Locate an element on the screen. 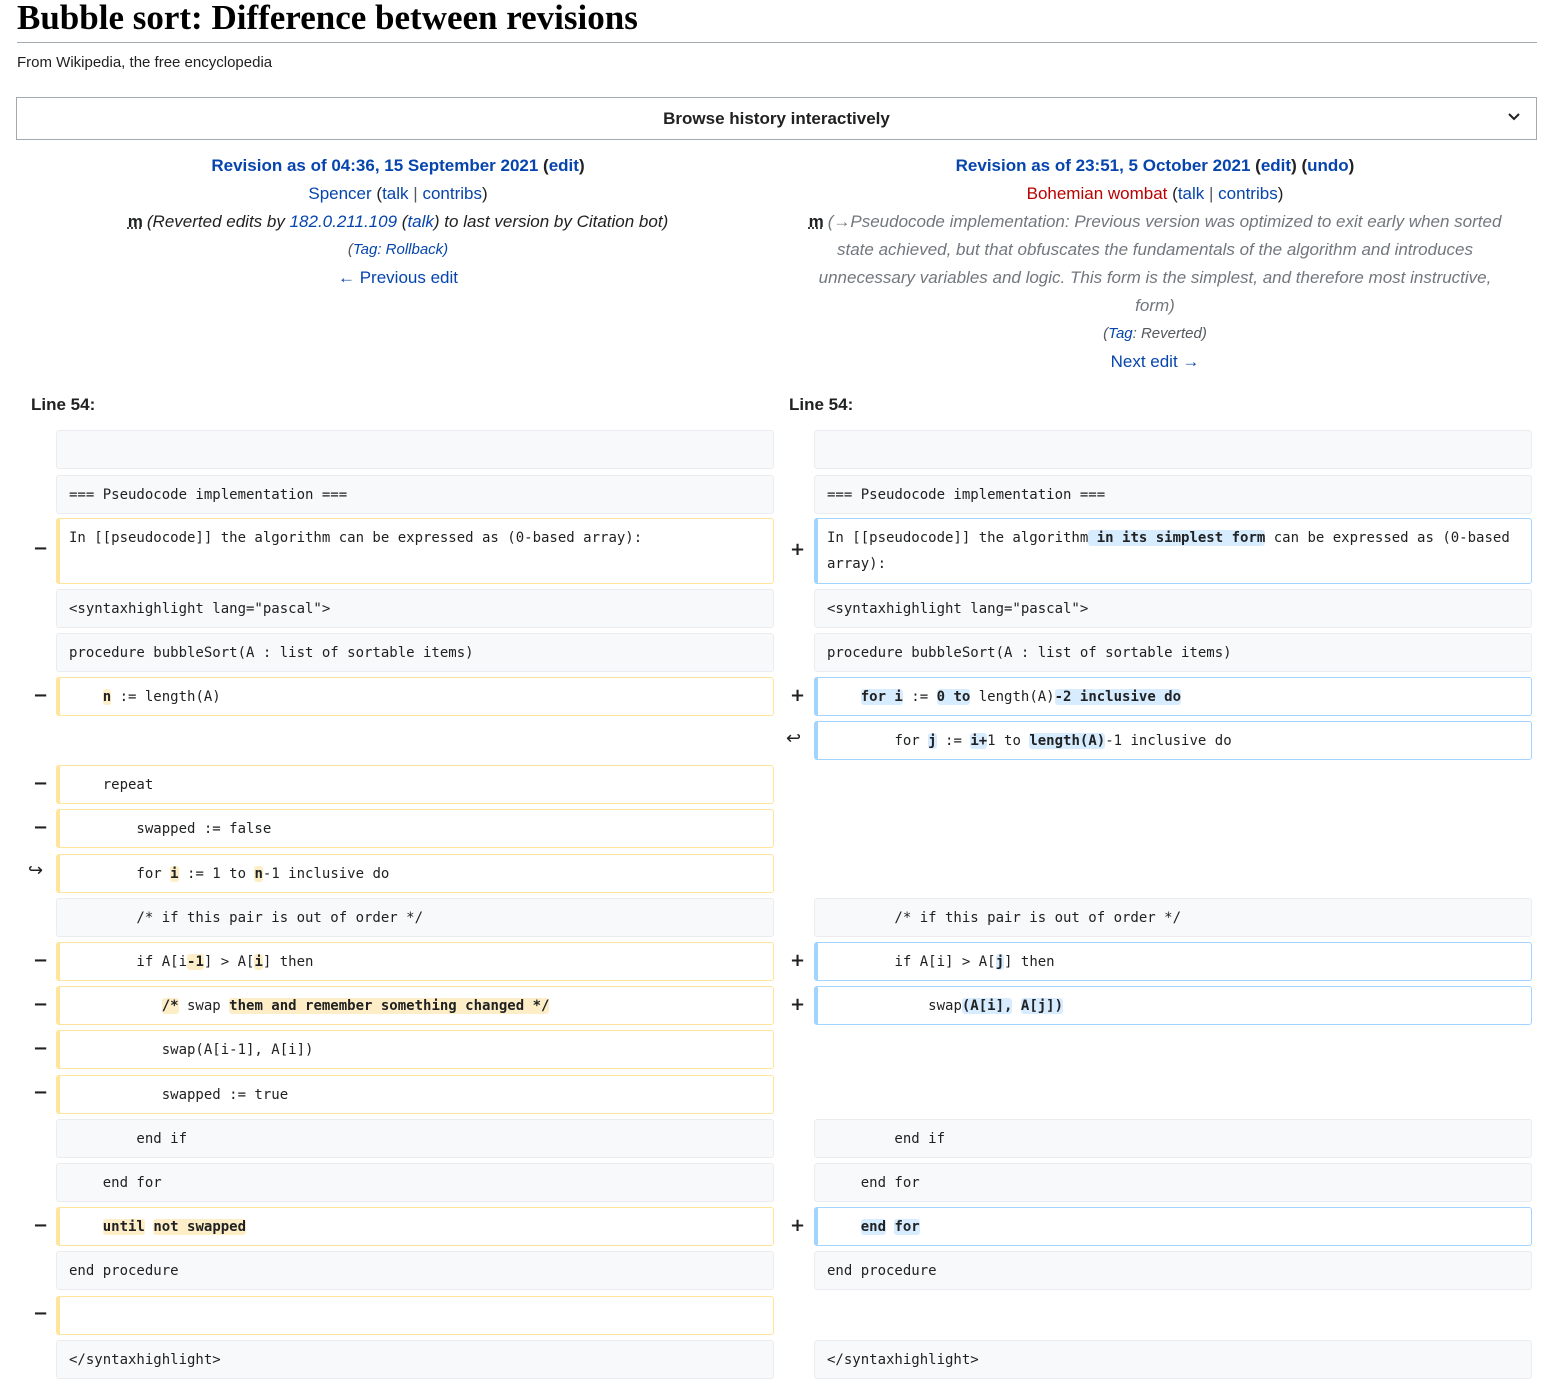 The width and height of the screenshot is (1551, 1379). left-contribs-link: contribs is located at coordinates (452, 193).